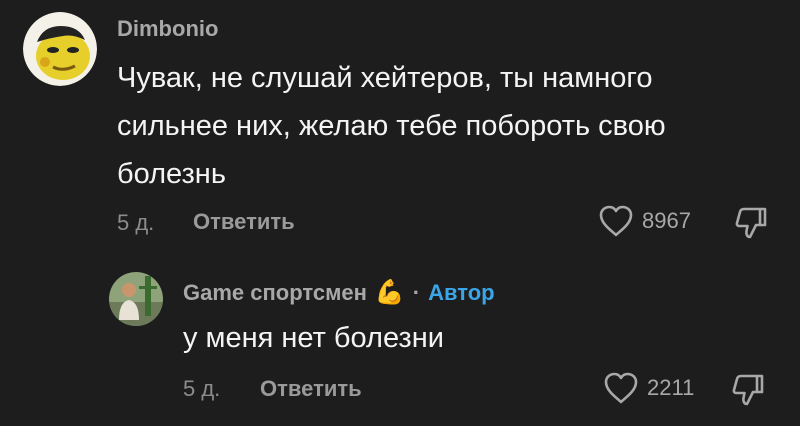  I want to click on like-count: 8967, so click(666, 220).